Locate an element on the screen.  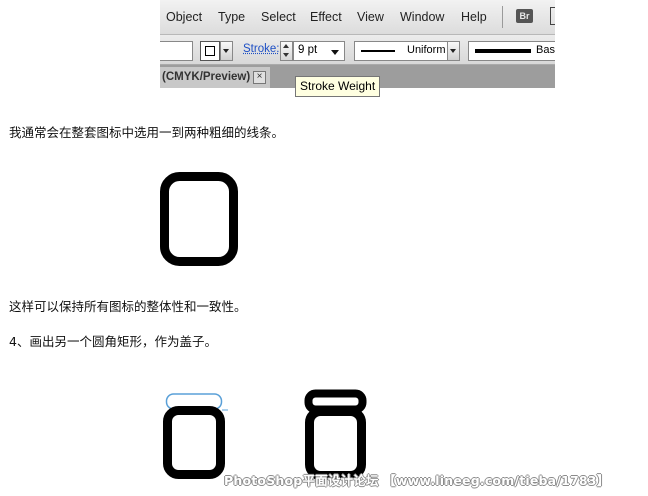
document-tab-label: (CMYK/Preview) is located at coordinates (206, 77).